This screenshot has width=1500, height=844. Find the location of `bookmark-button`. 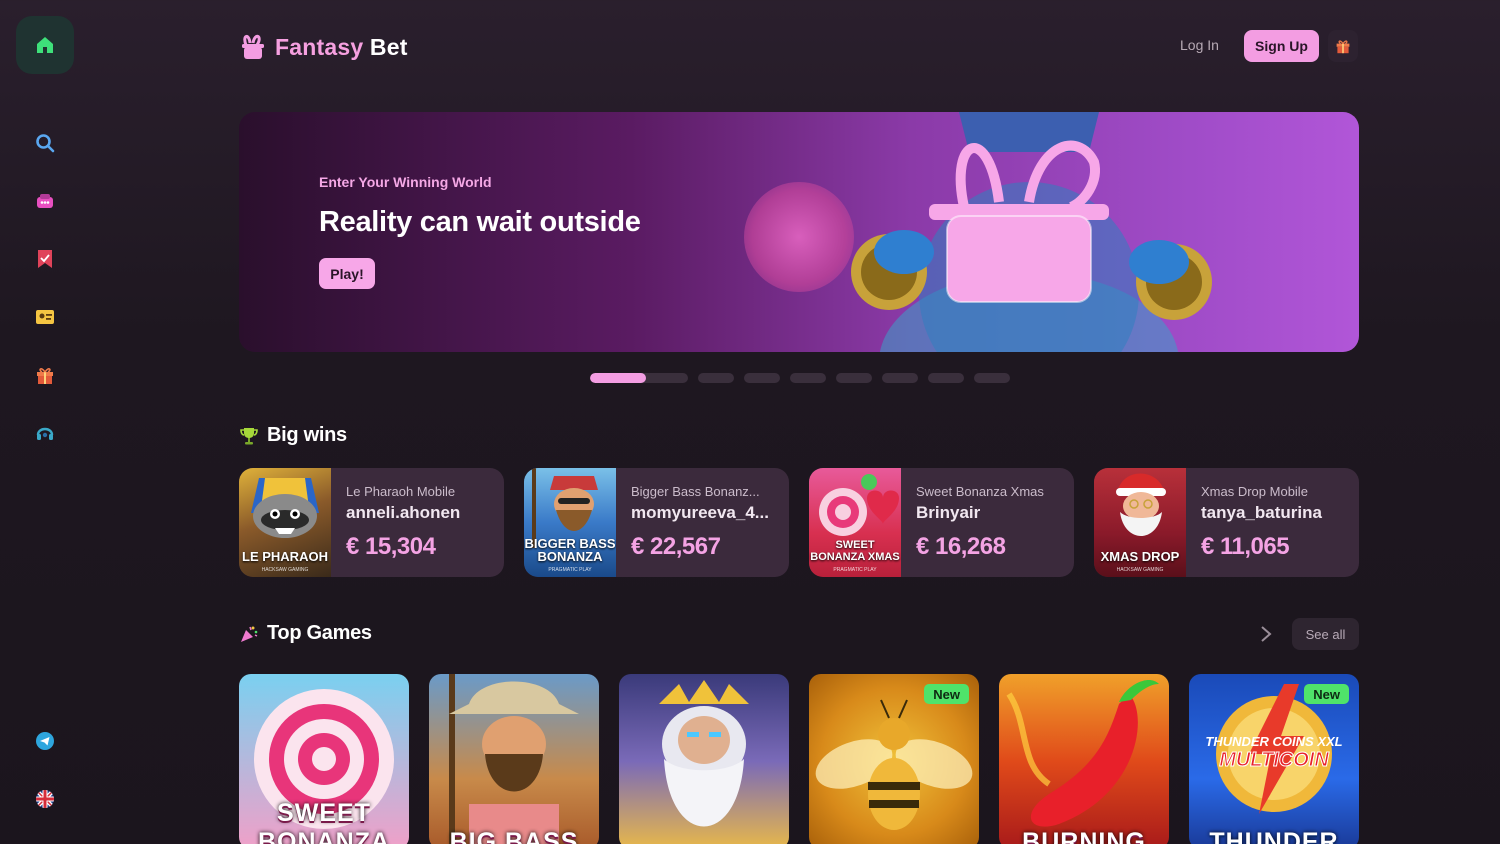

bookmark-button is located at coordinates (45, 259).